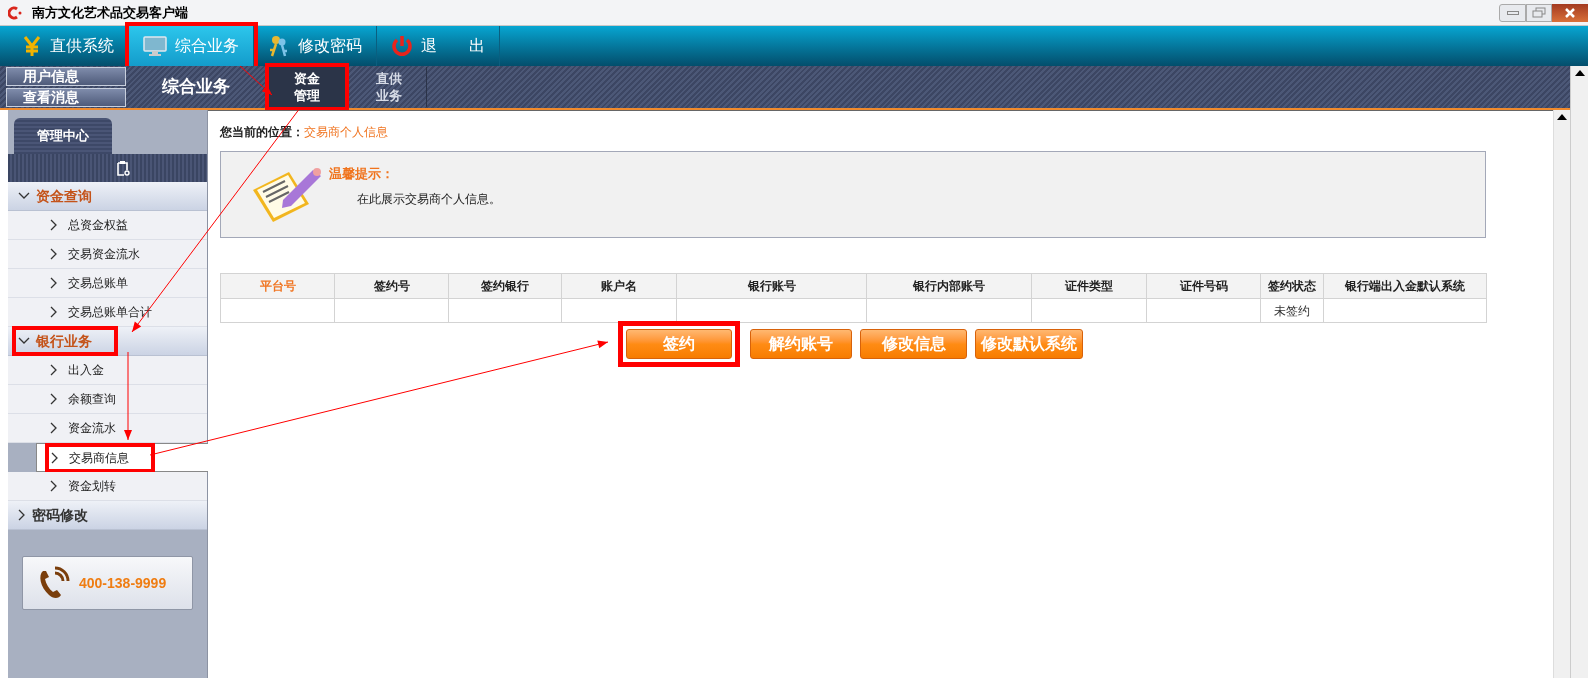  What do you see at coordinates (771, 286) in the screenshot?
I see `column-header: 银行账号` at bounding box center [771, 286].